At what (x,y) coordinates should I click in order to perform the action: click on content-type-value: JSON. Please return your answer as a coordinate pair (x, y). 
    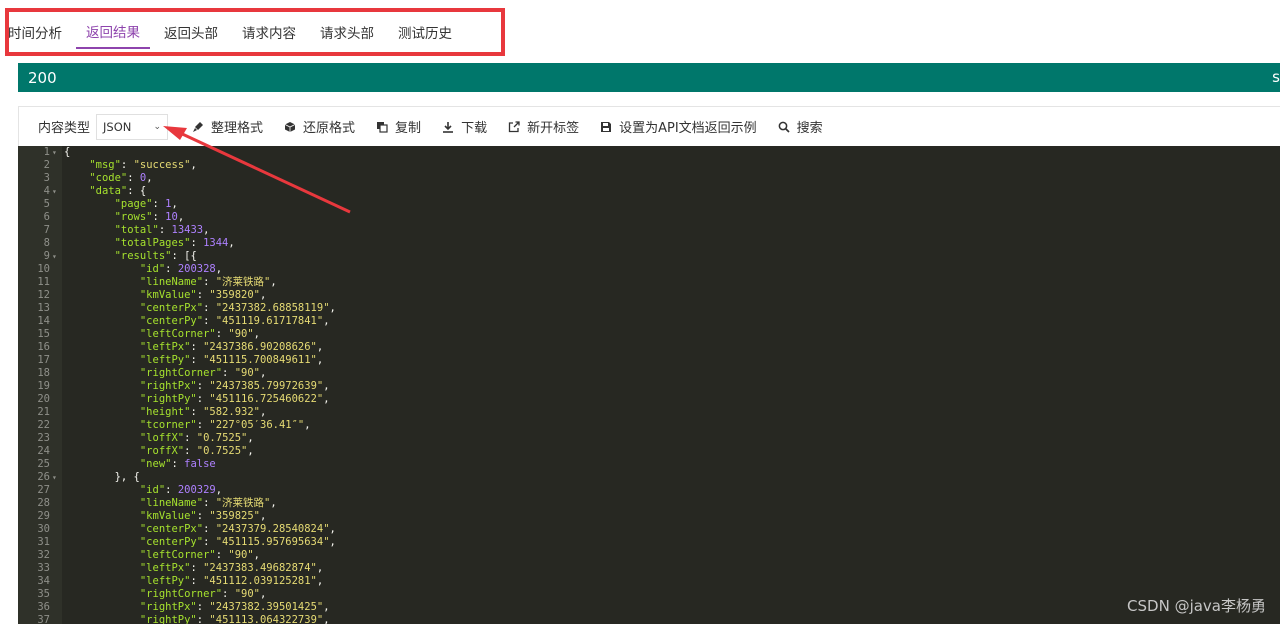
    Looking at the image, I should click on (117, 126).